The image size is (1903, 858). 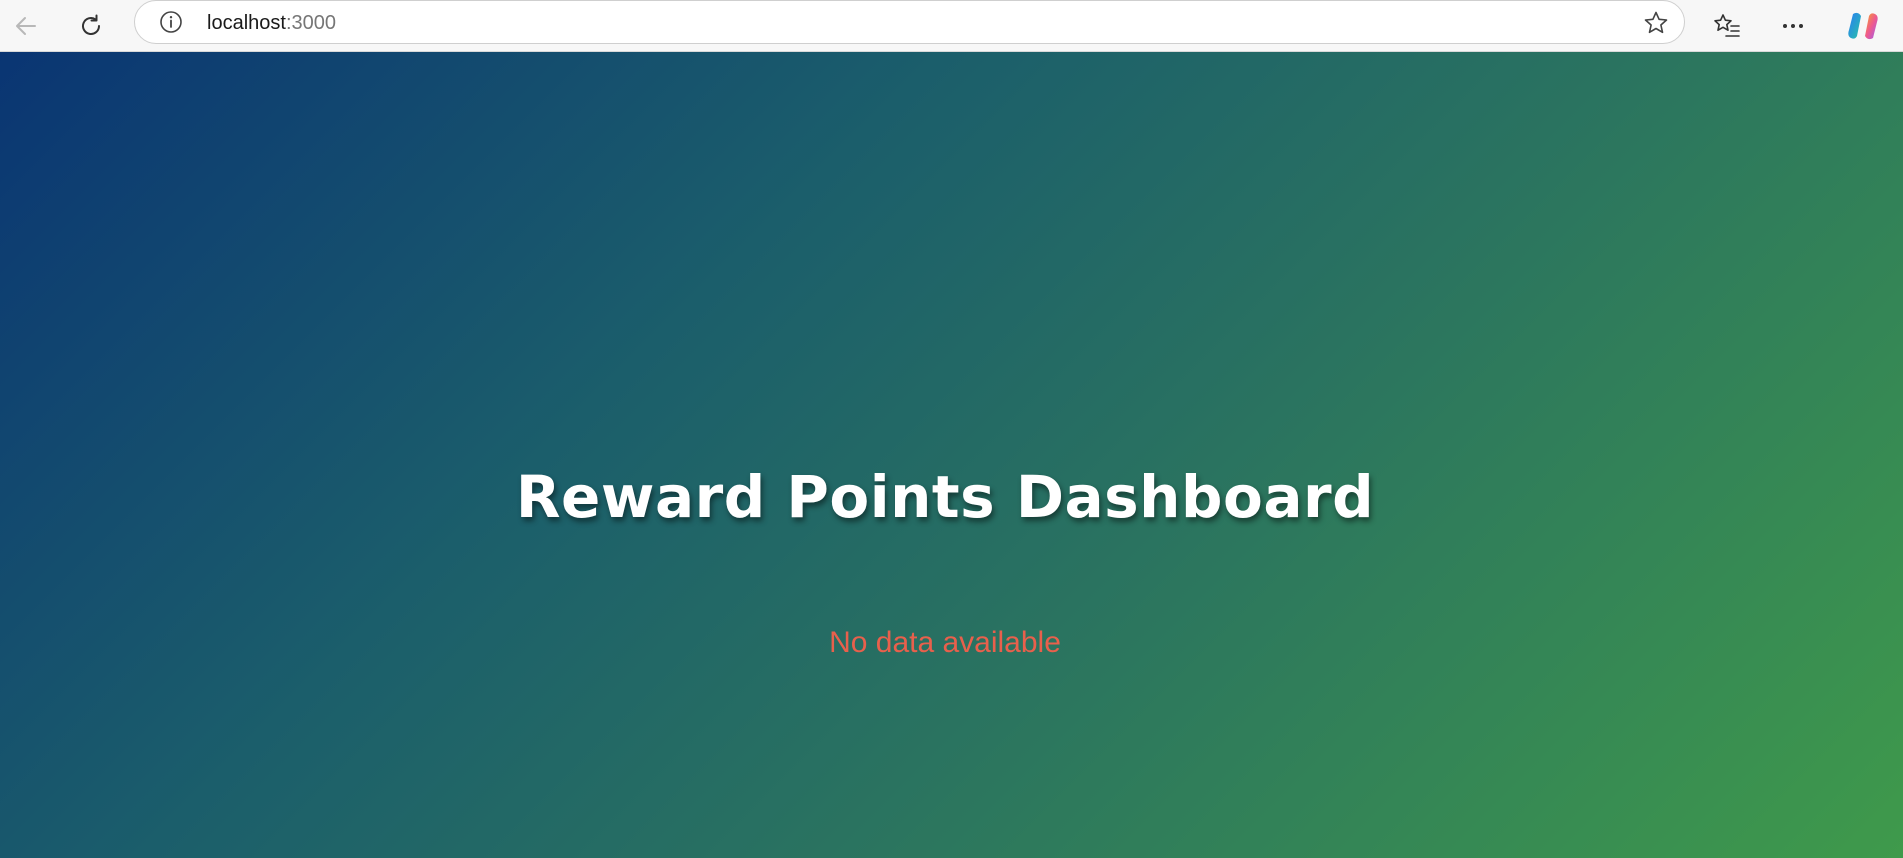 What do you see at coordinates (310, 23) in the screenshot?
I see `url-port: :3000` at bounding box center [310, 23].